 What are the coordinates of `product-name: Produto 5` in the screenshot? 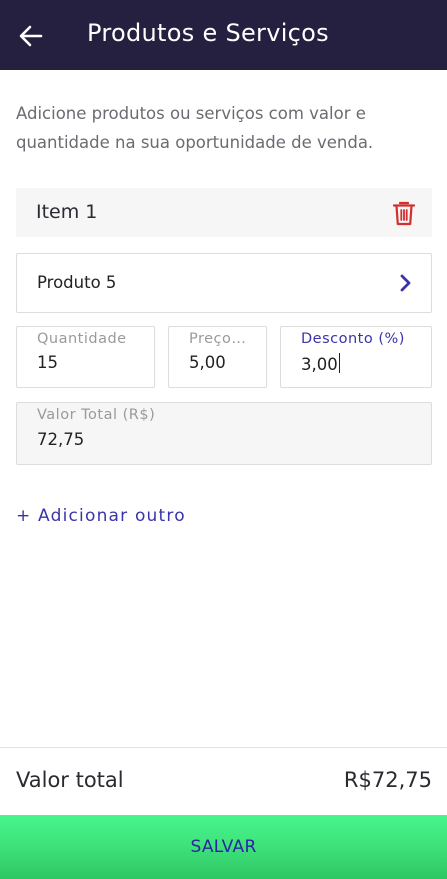 It's located at (77, 282).